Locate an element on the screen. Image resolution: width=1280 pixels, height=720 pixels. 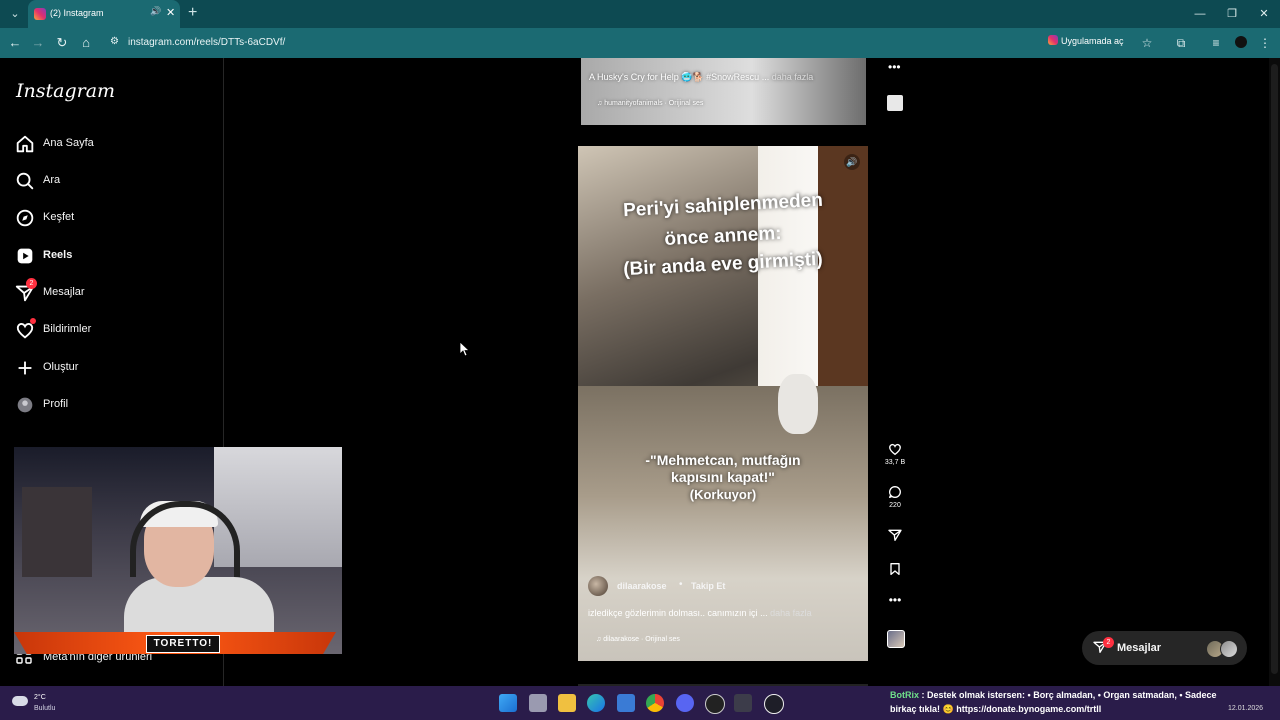
scrollbar-thumb is located at coordinates (1274, 369).